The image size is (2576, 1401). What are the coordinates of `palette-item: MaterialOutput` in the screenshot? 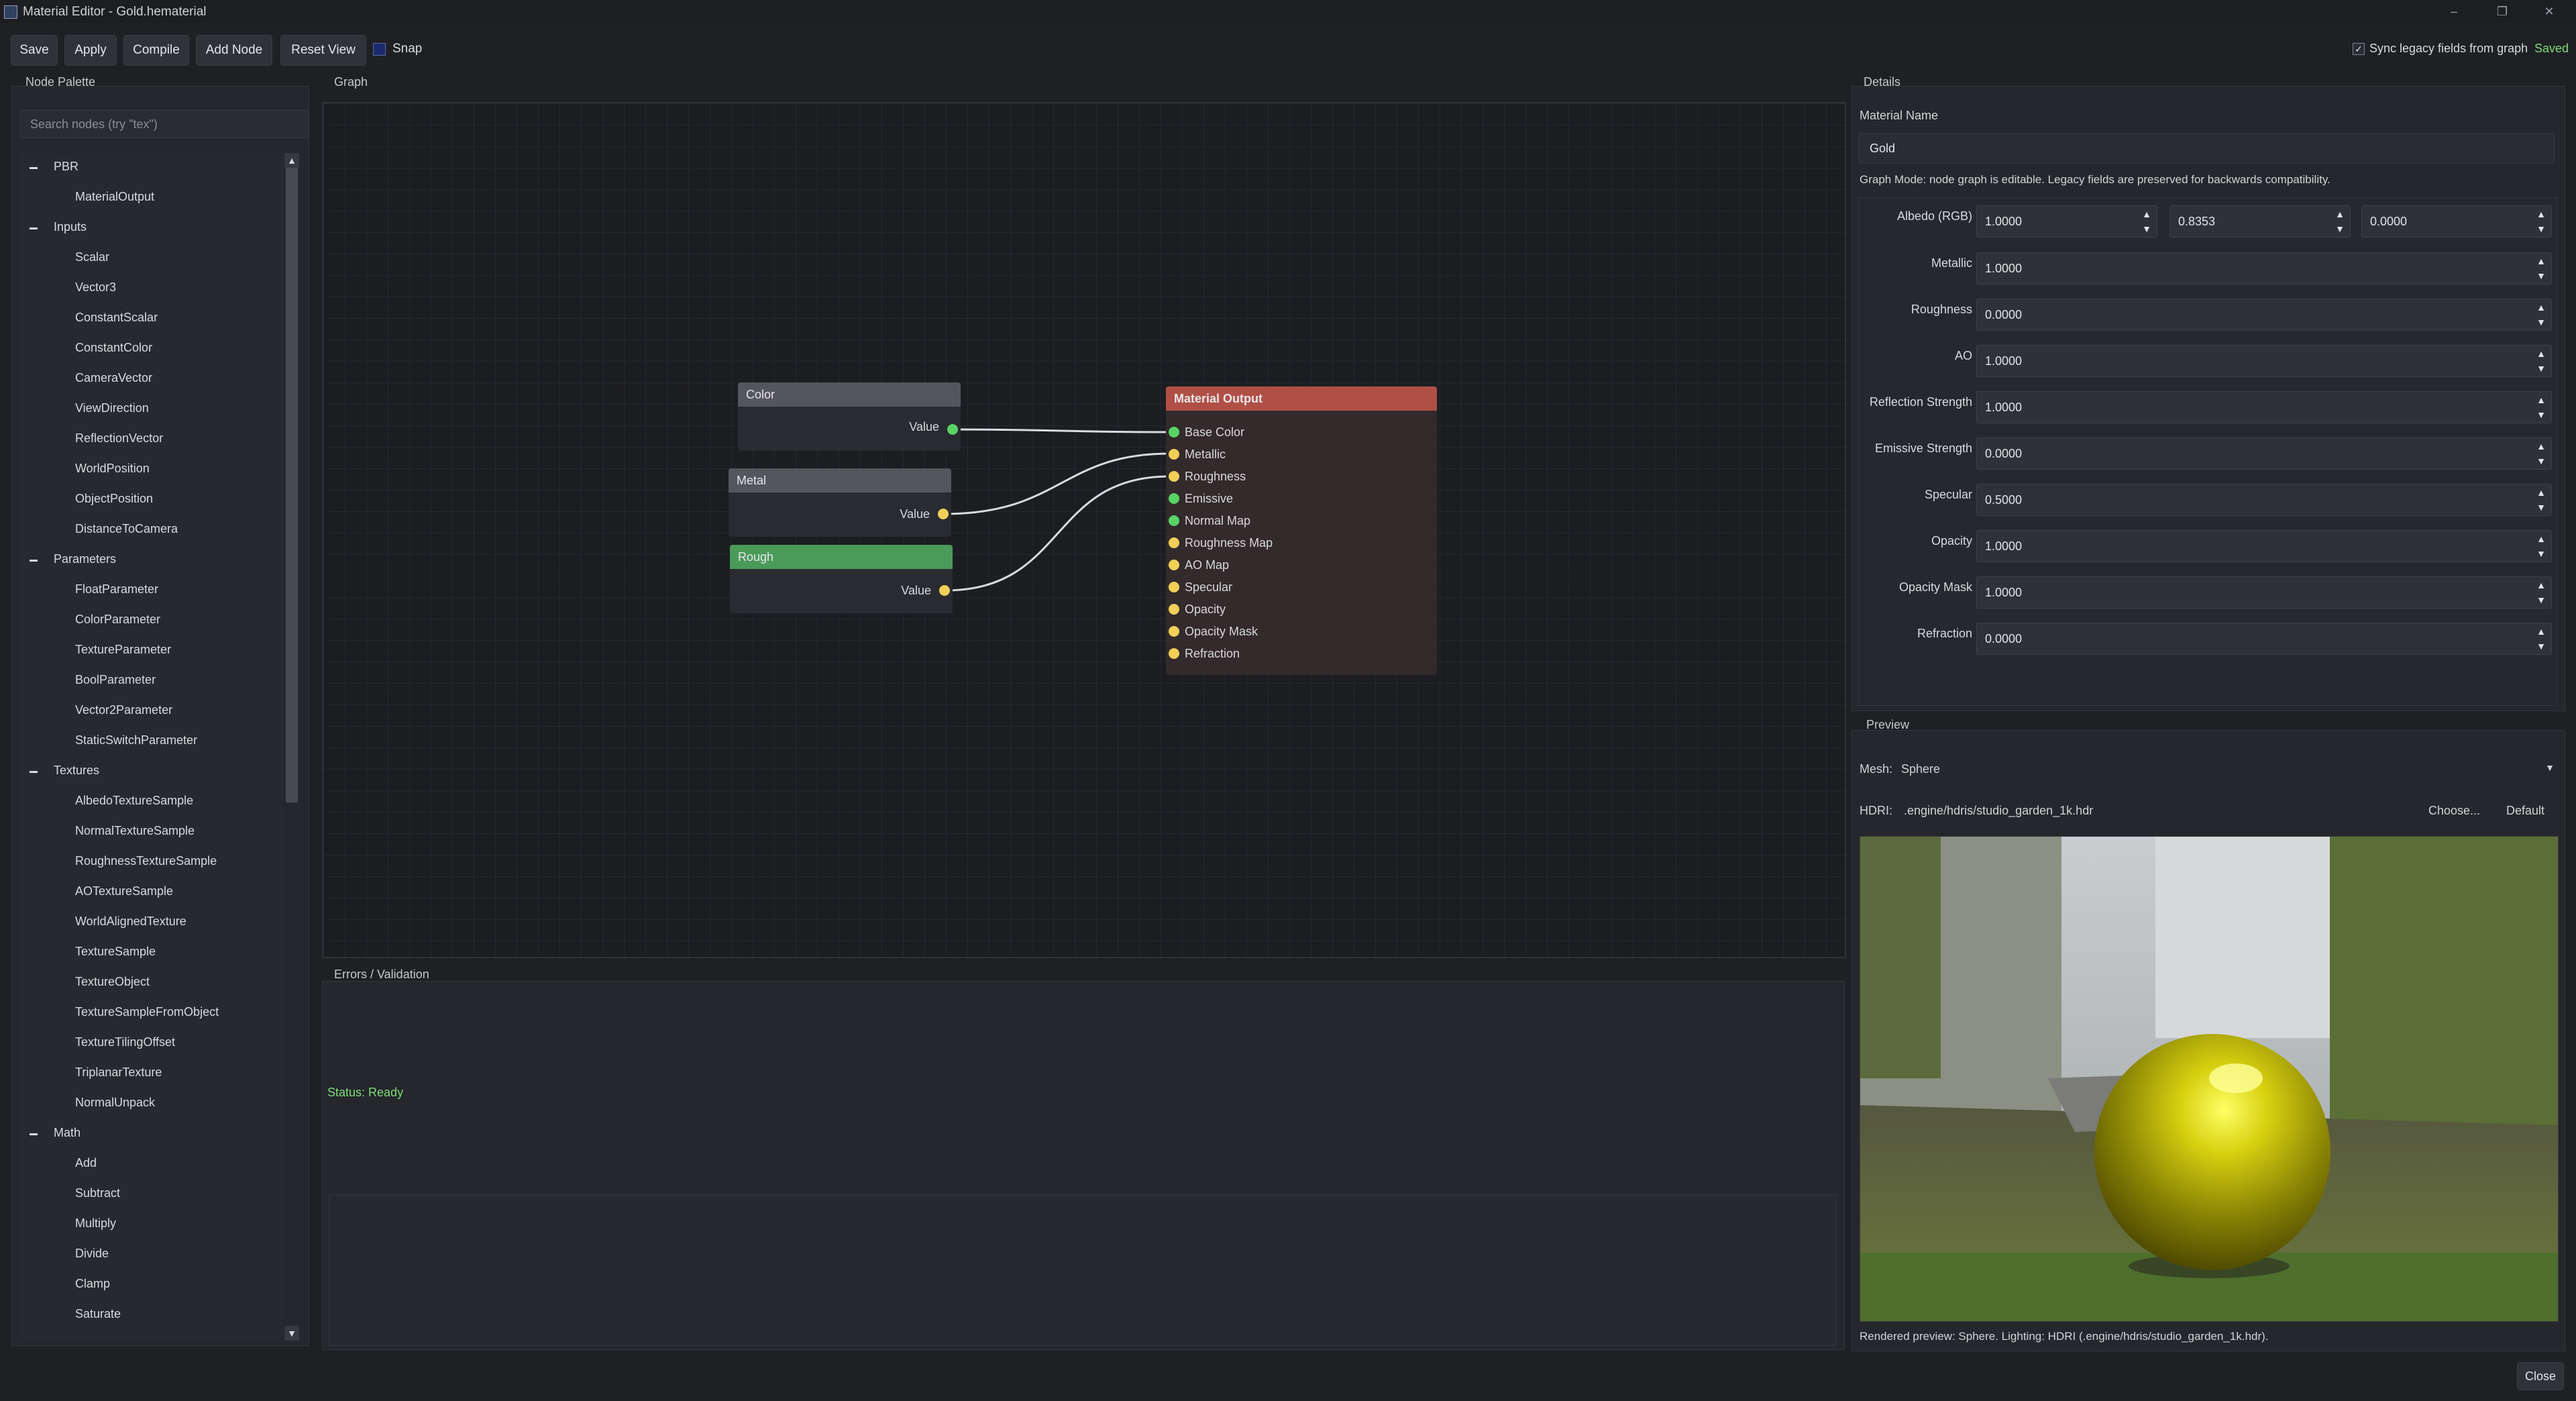 It's located at (114, 200).